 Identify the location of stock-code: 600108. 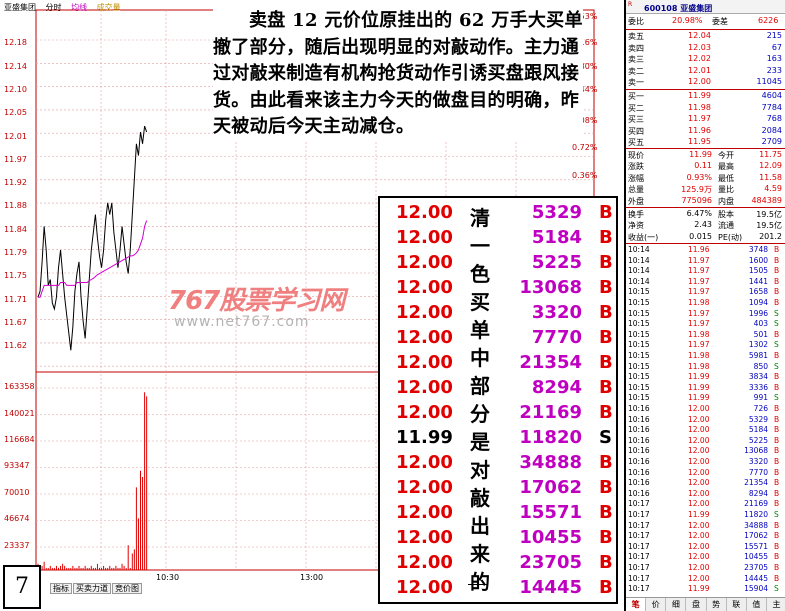
(661, 8).